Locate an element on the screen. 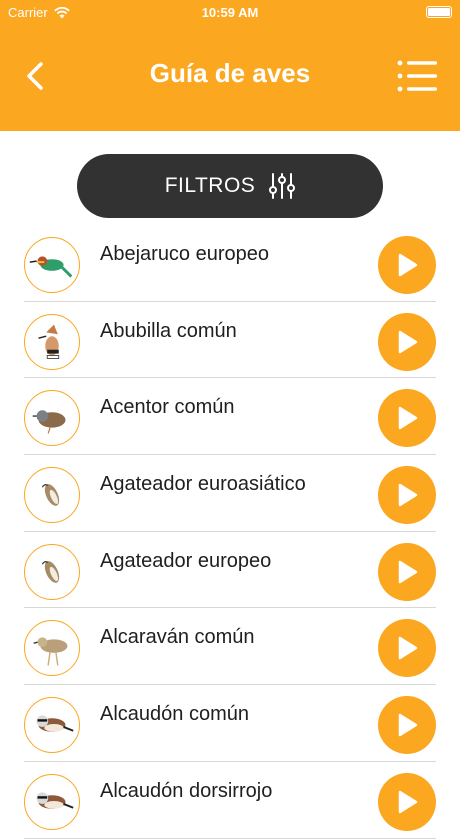  bird-name: Alcaraván común is located at coordinates (177, 637).